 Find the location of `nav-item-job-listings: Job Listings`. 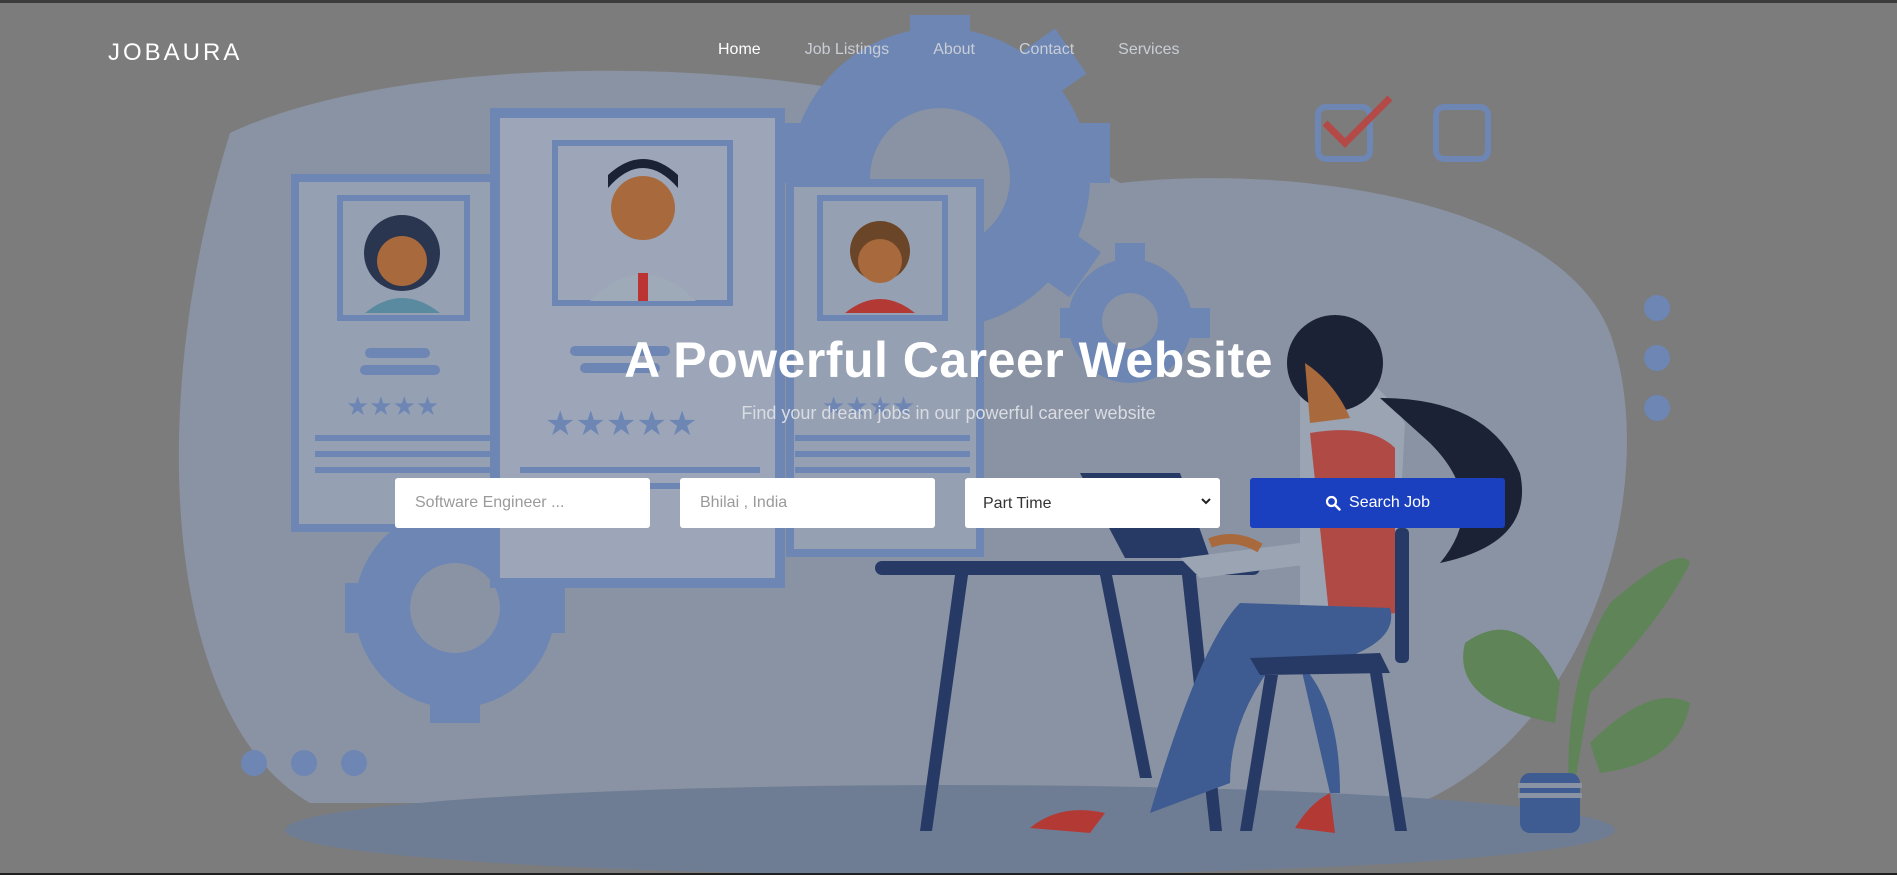

nav-item-job-listings: Job Listings is located at coordinates (847, 50).